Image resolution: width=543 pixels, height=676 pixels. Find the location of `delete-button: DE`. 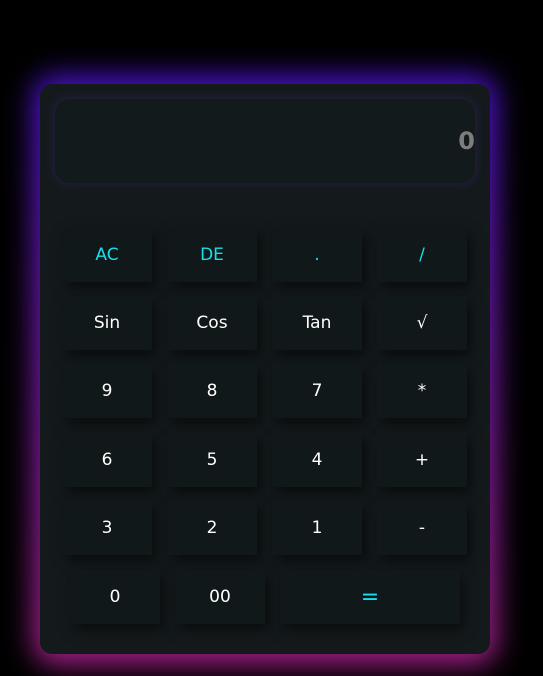

delete-button: DE is located at coordinates (212, 255).